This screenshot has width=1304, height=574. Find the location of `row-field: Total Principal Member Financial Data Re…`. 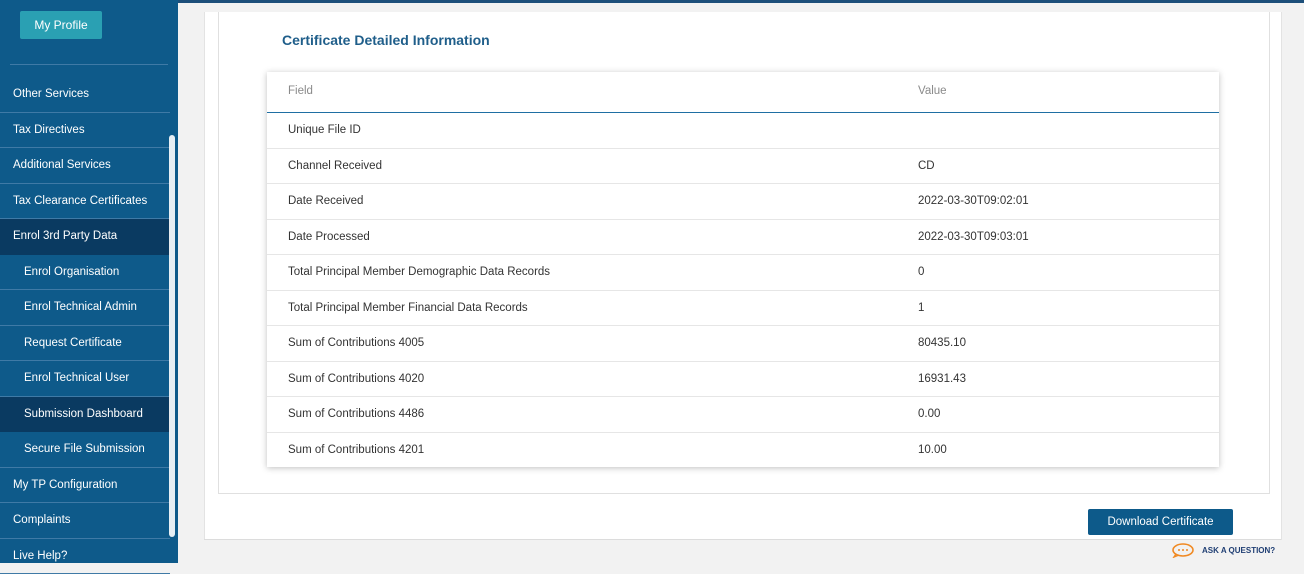

row-field: Total Principal Member Financial Data Re… is located at coordinates (408, 308).